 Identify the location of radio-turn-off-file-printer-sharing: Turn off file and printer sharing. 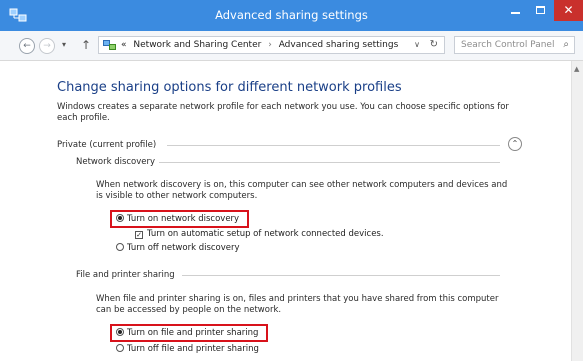
(187, 348).